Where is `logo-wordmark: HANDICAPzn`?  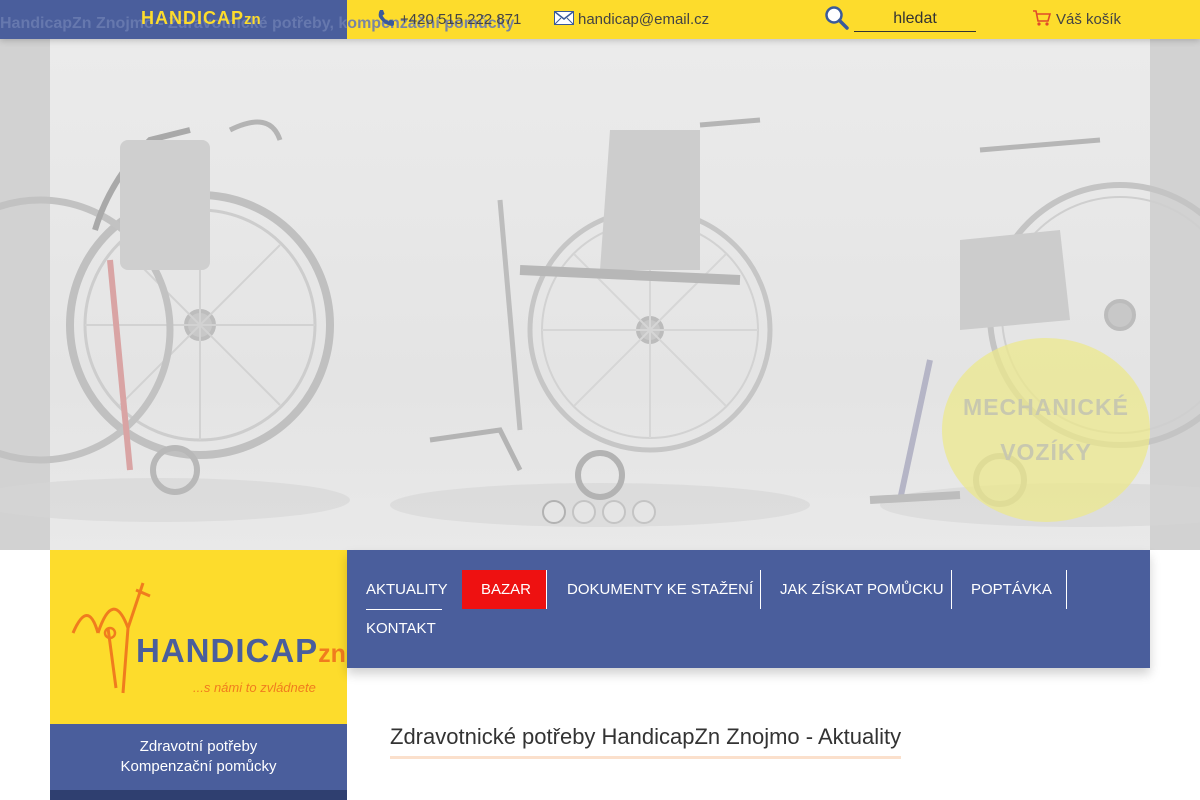 logo-wordmark: HANDICAPzn is located at coordinates (241, 651).